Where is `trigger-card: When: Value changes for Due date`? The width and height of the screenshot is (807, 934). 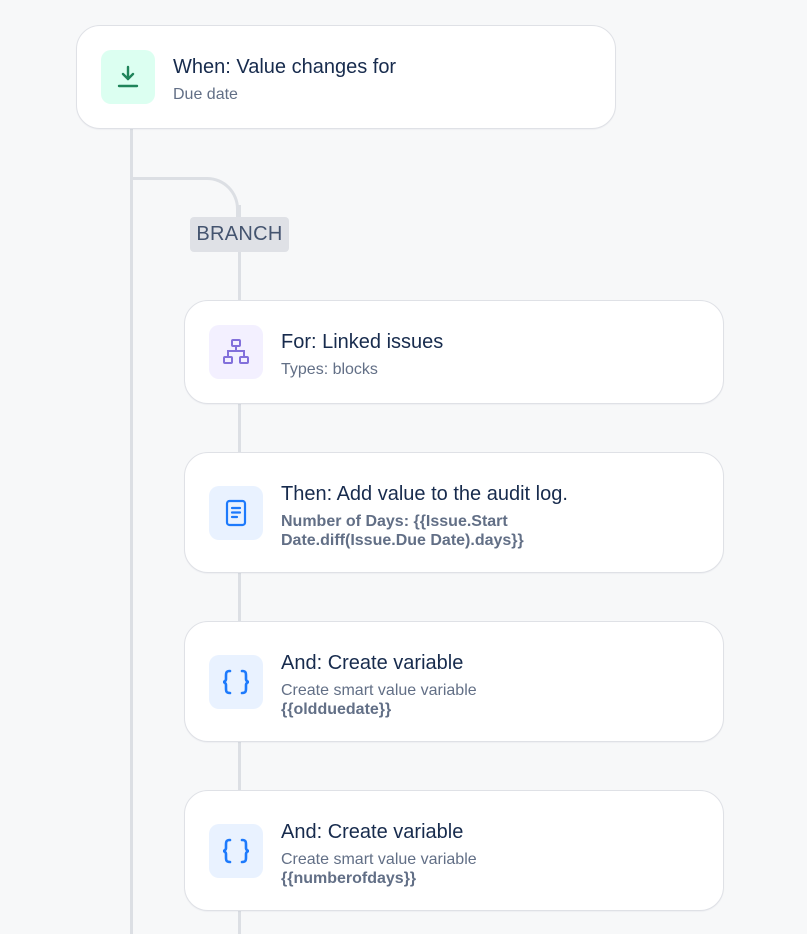 trigger-card: When: Value changes for Due date is located at coordinates (346, 77).